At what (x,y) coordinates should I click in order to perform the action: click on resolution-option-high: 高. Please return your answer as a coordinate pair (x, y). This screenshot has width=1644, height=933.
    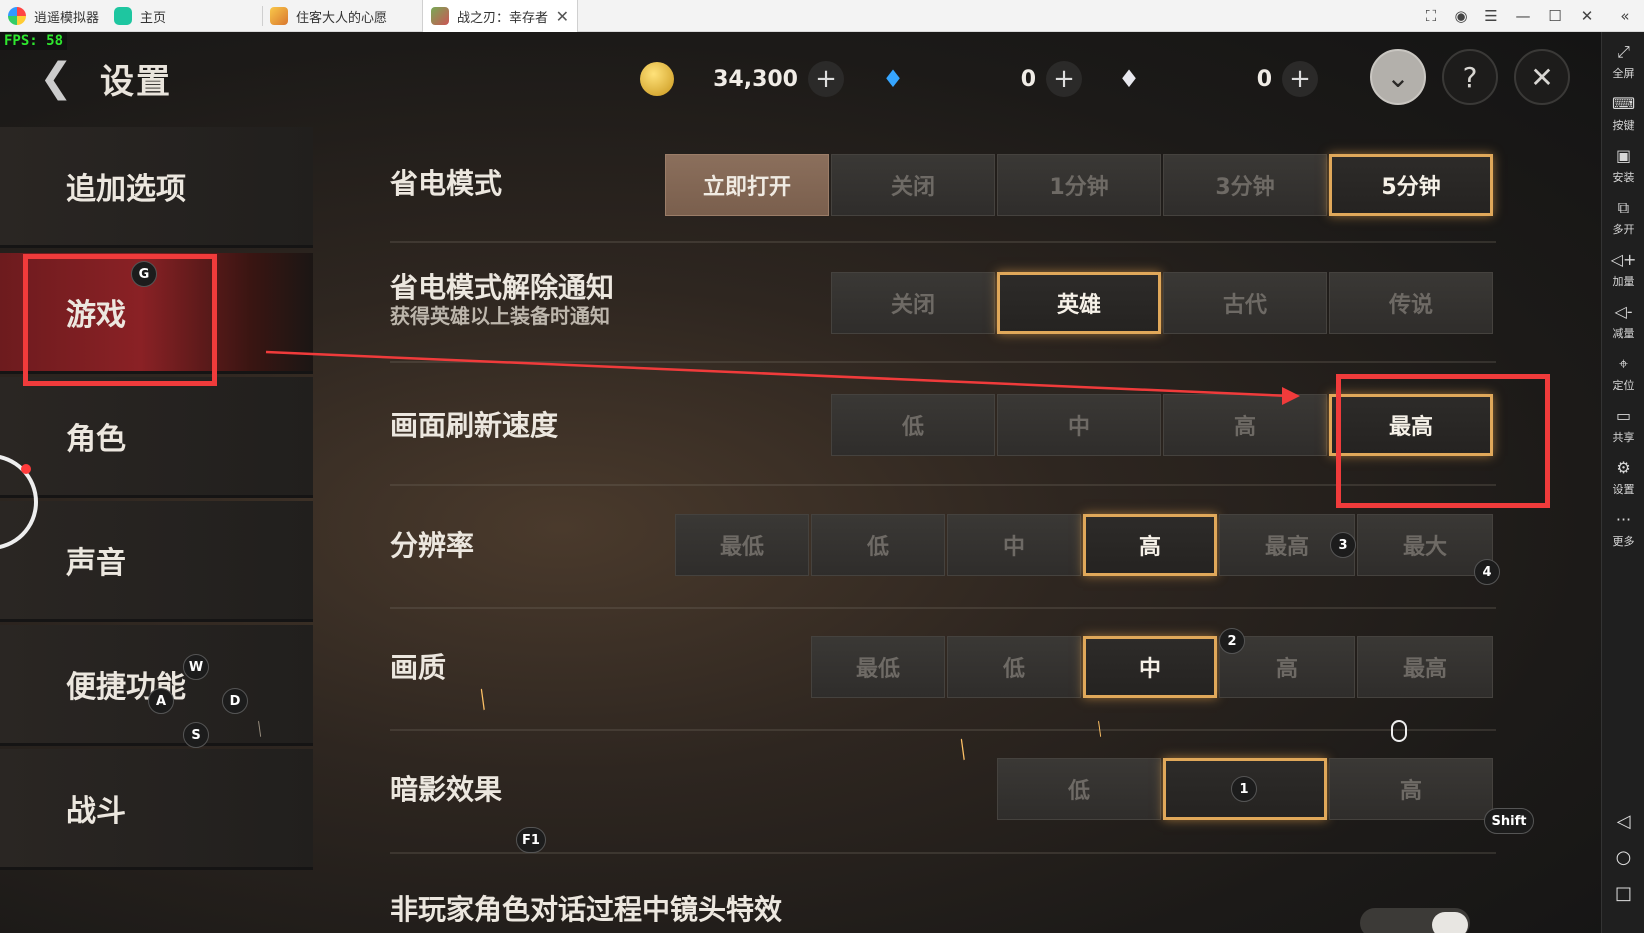
    Looking at the image, I should click on (1150, 545).